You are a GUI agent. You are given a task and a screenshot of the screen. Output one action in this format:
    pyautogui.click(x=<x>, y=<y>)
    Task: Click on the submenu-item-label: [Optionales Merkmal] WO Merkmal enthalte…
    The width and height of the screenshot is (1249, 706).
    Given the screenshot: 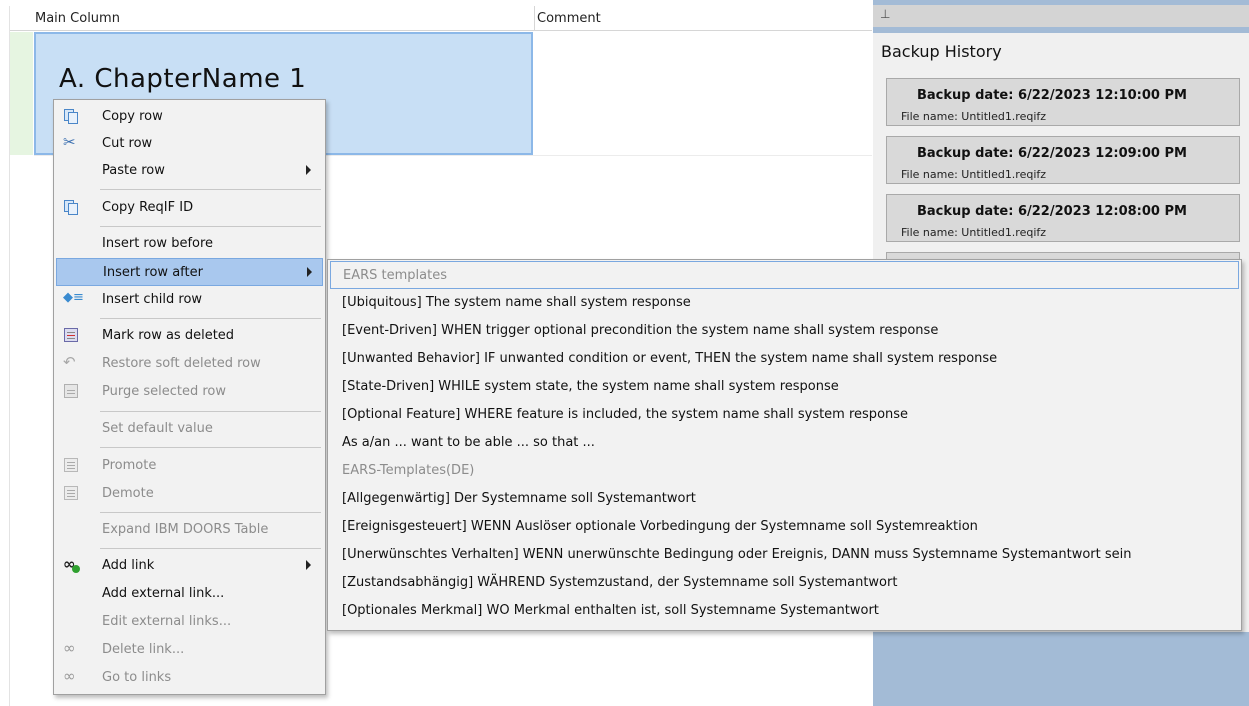 What is the action you would take?
    pyautogui.click(x=610, y=610)
    